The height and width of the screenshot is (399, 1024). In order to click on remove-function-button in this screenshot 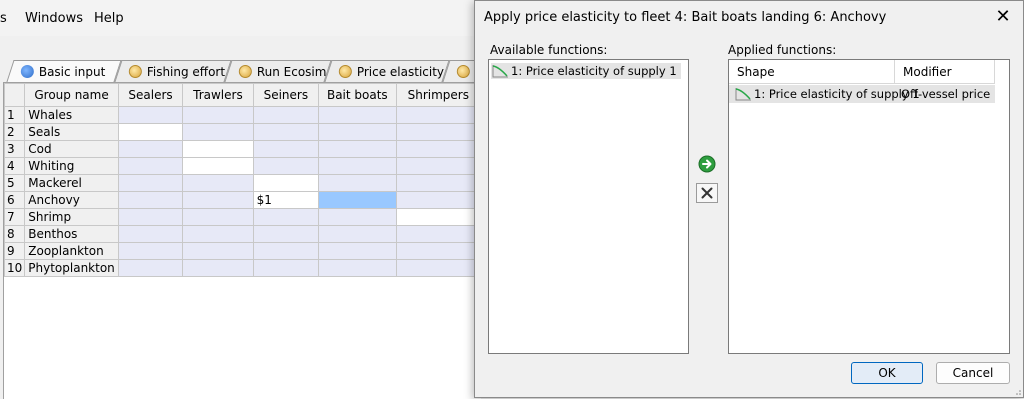, I will do `click(707, 193)`.